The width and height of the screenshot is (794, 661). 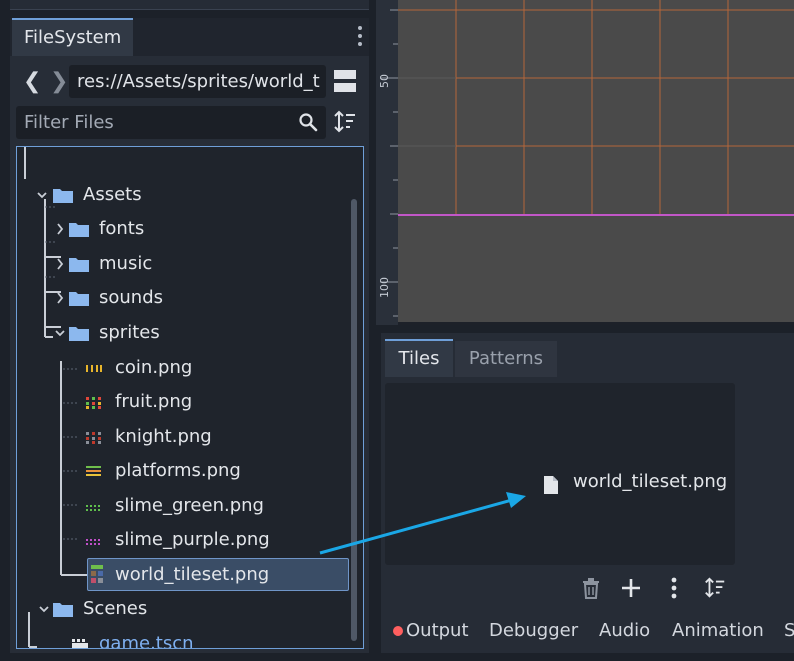 What do you see at coordinates (384, 287) in the screenshot?
I see `ruler-label: 100` at bounding box center [384, 287].